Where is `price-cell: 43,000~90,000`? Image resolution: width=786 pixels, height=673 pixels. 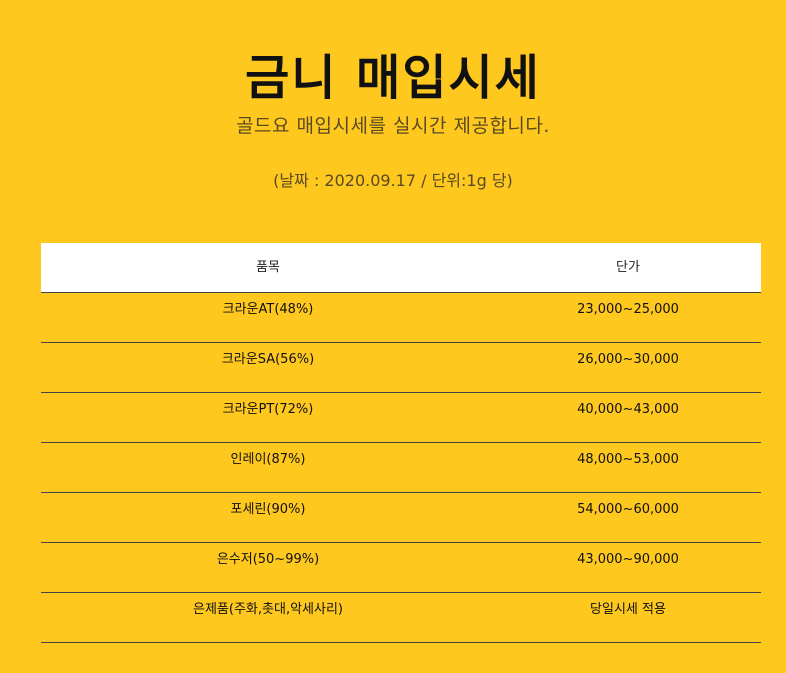 price-cell: 43,000~90,000 is located at coordinates (628, 559).